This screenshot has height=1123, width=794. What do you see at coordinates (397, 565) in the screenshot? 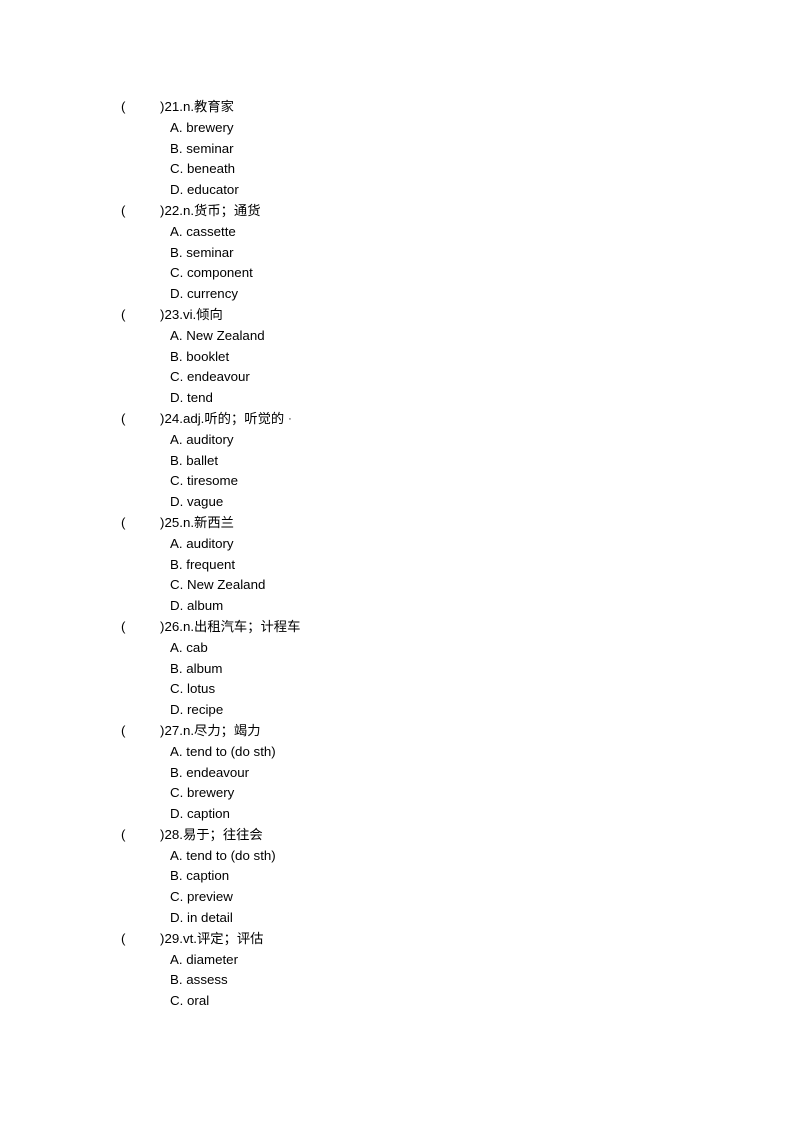
I see `answer-option: B. frequent` at bounding box center [397, 565].